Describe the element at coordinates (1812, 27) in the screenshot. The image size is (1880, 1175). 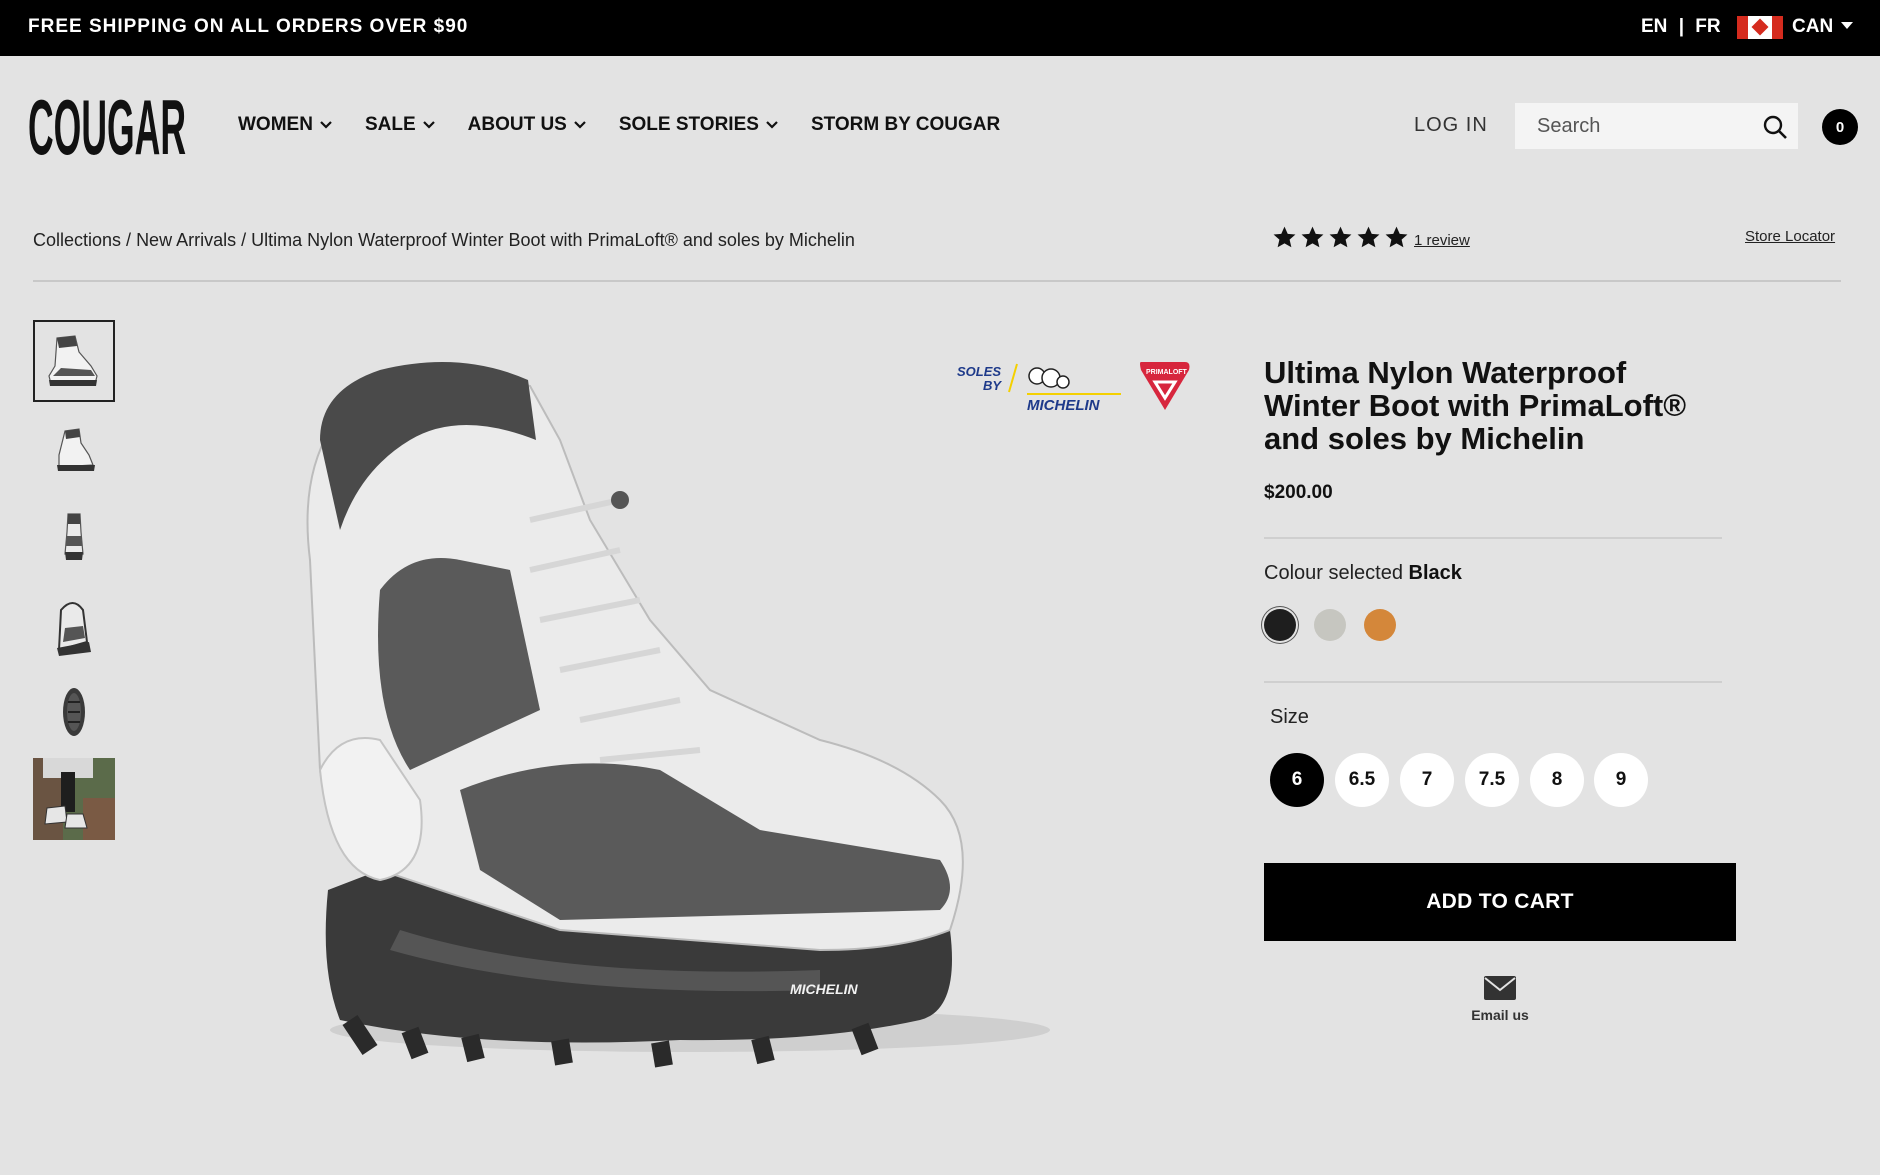
I see `country-selector: CAN` at that location.